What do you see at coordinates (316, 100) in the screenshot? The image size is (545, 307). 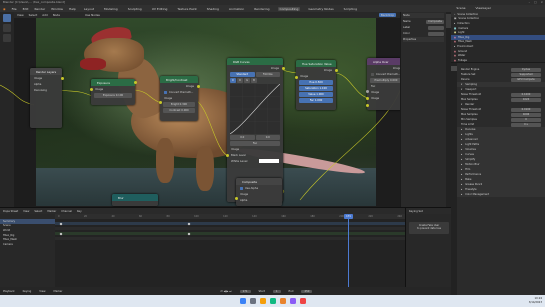 I see `hue-sat-fac-field: Fac 1.000` at bounding box center [316, 100].